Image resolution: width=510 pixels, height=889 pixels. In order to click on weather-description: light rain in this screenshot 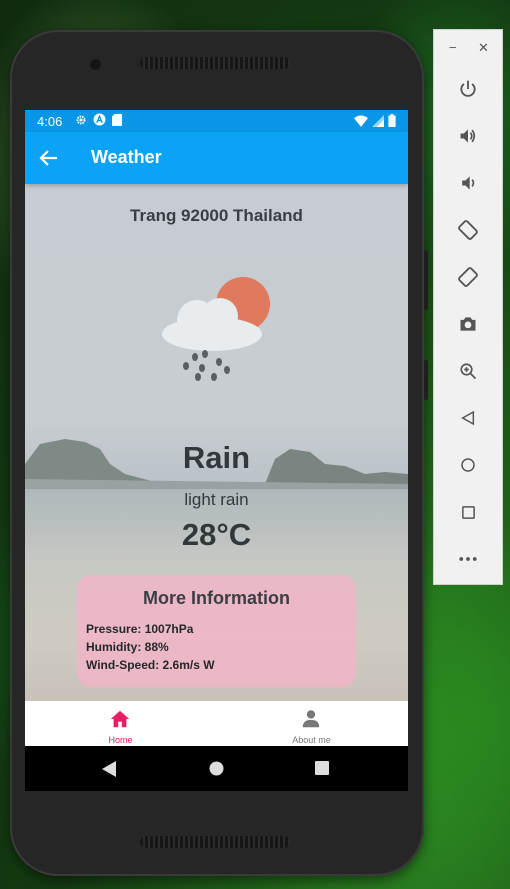, I will do `click(216, 499)`.